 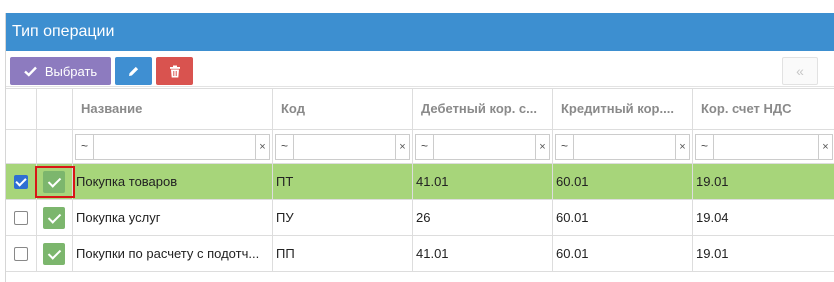 What do you see at coordinates (712, 217) in the screenshot?
I see `cell-vat: 19.04` at bounding box center [712, 217].